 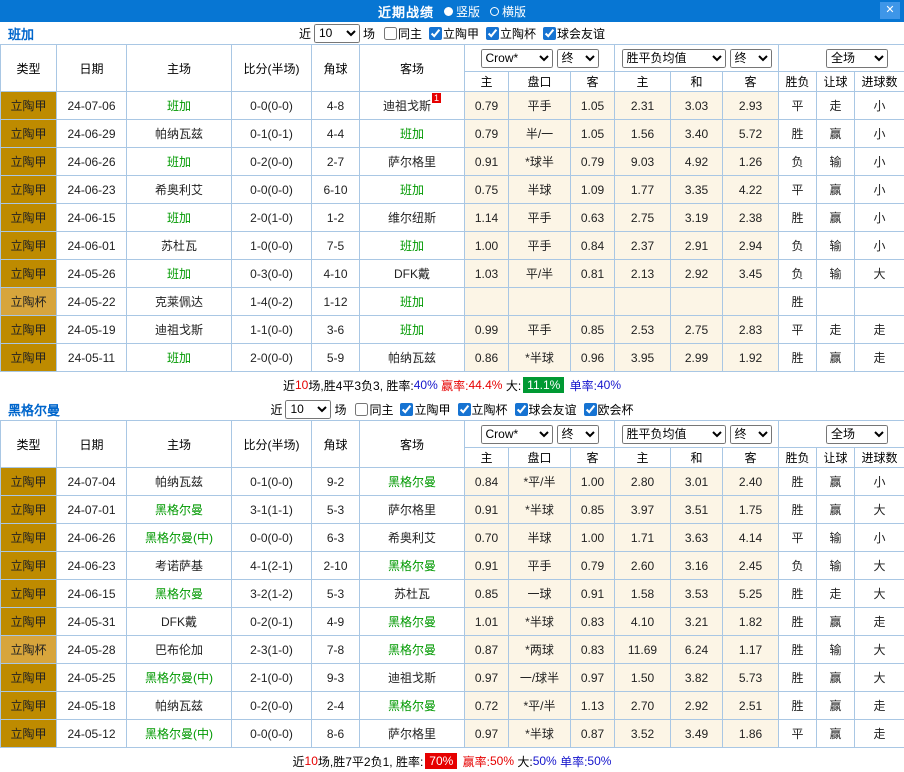 What do you see at coordinates (836, 705) in the screenshot?
I see `handicap-result-cell: 赢` at bounding box center [836, 705].